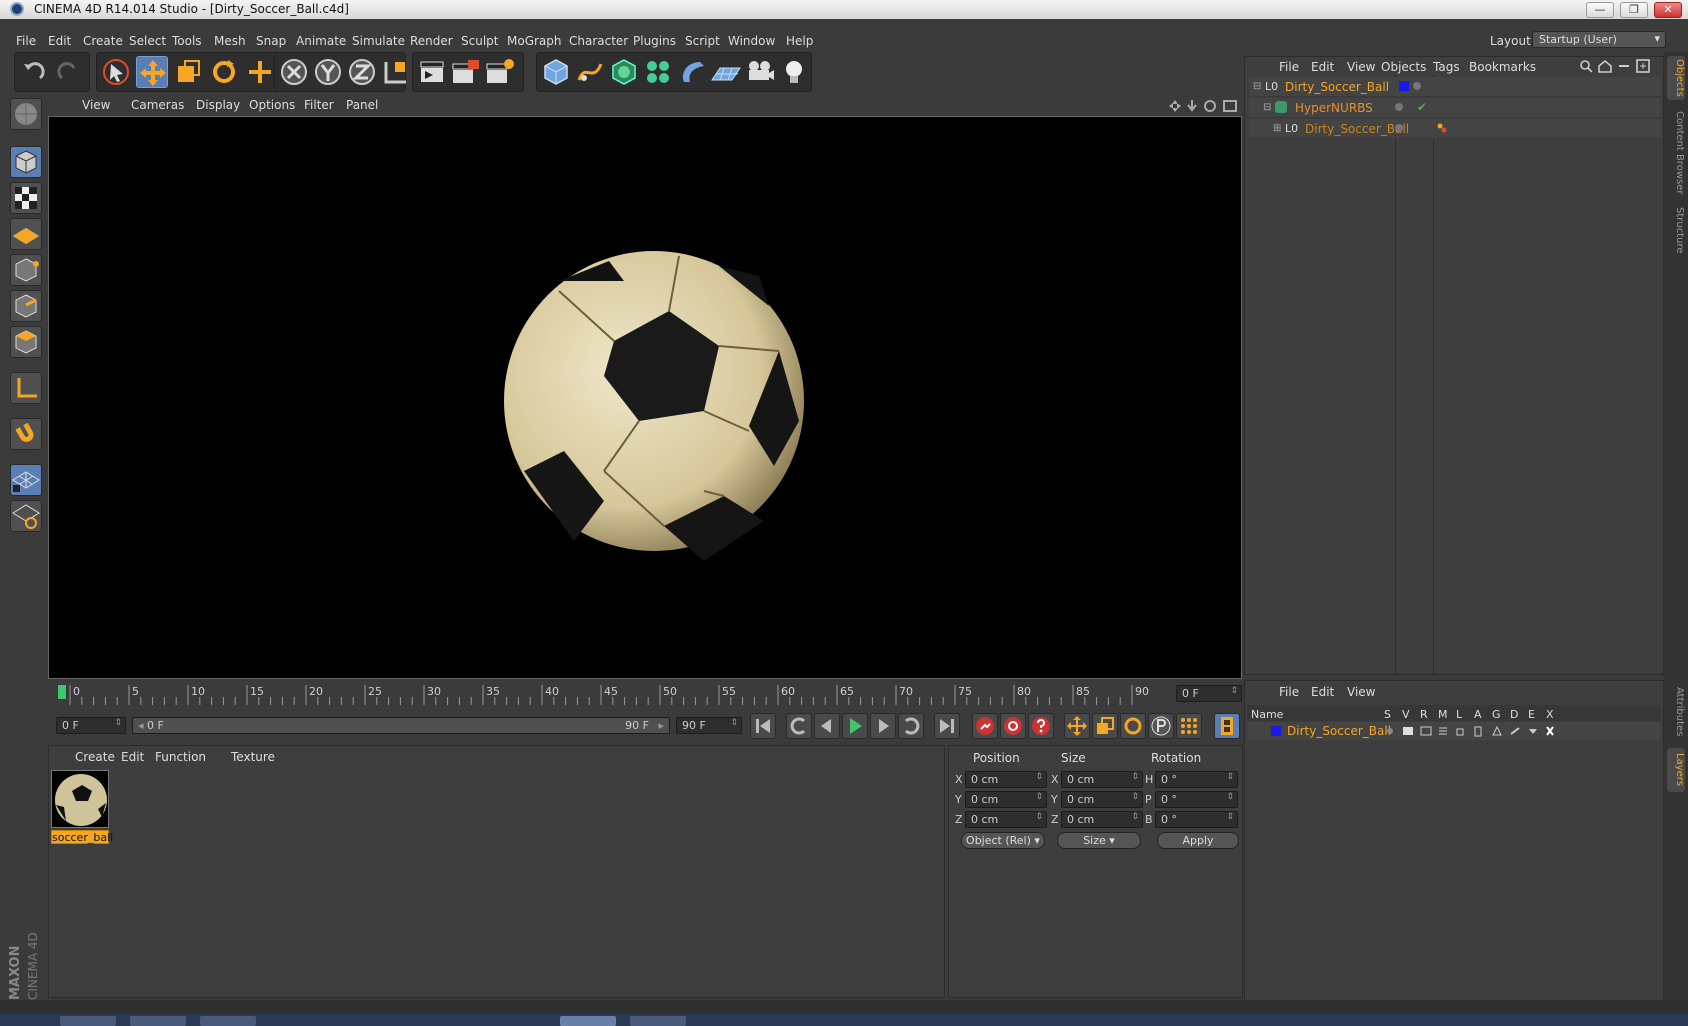 The image size is (1688, 1026). What do you see at coordinates (26, 270) in the screenshot?
I see `points-mode-button` at bounding box center [26, 270].